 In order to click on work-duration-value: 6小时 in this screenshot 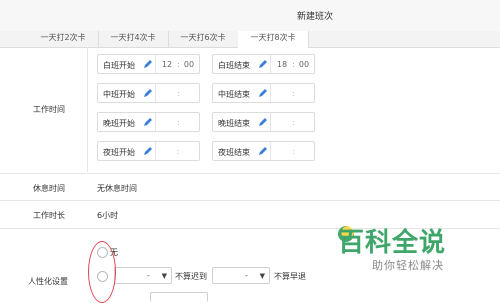, I will do `click(108, 215)`.